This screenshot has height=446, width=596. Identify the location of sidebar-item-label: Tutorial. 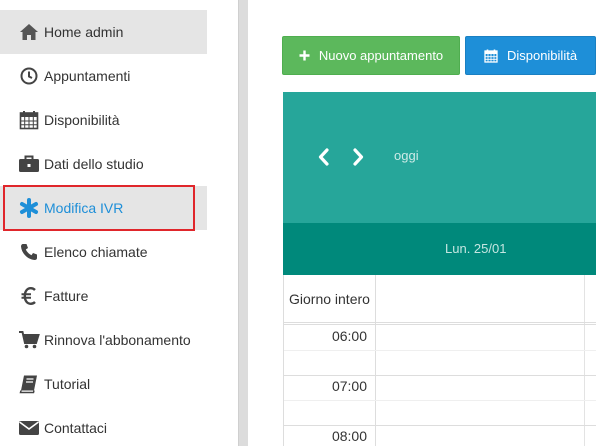
(67, 384).